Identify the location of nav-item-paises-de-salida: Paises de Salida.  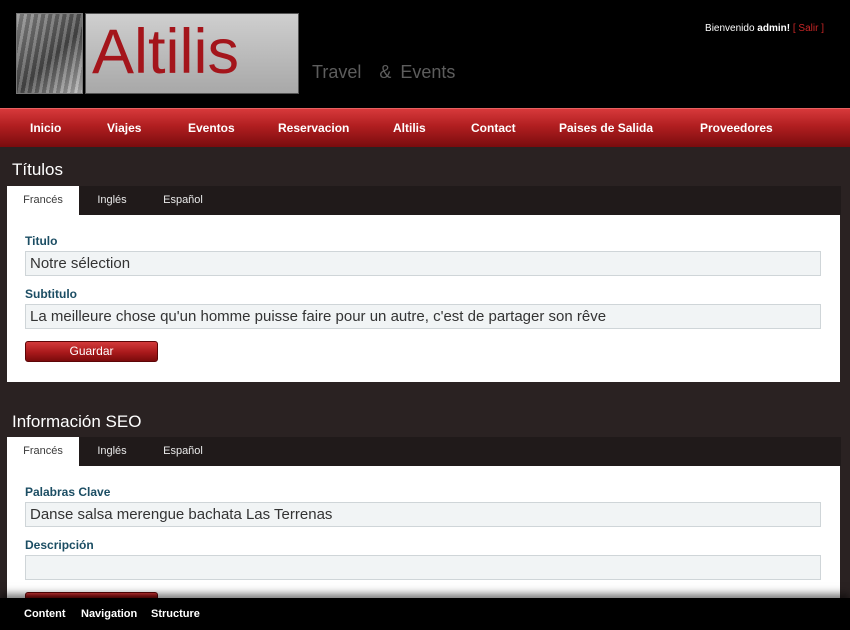
(606, 128).